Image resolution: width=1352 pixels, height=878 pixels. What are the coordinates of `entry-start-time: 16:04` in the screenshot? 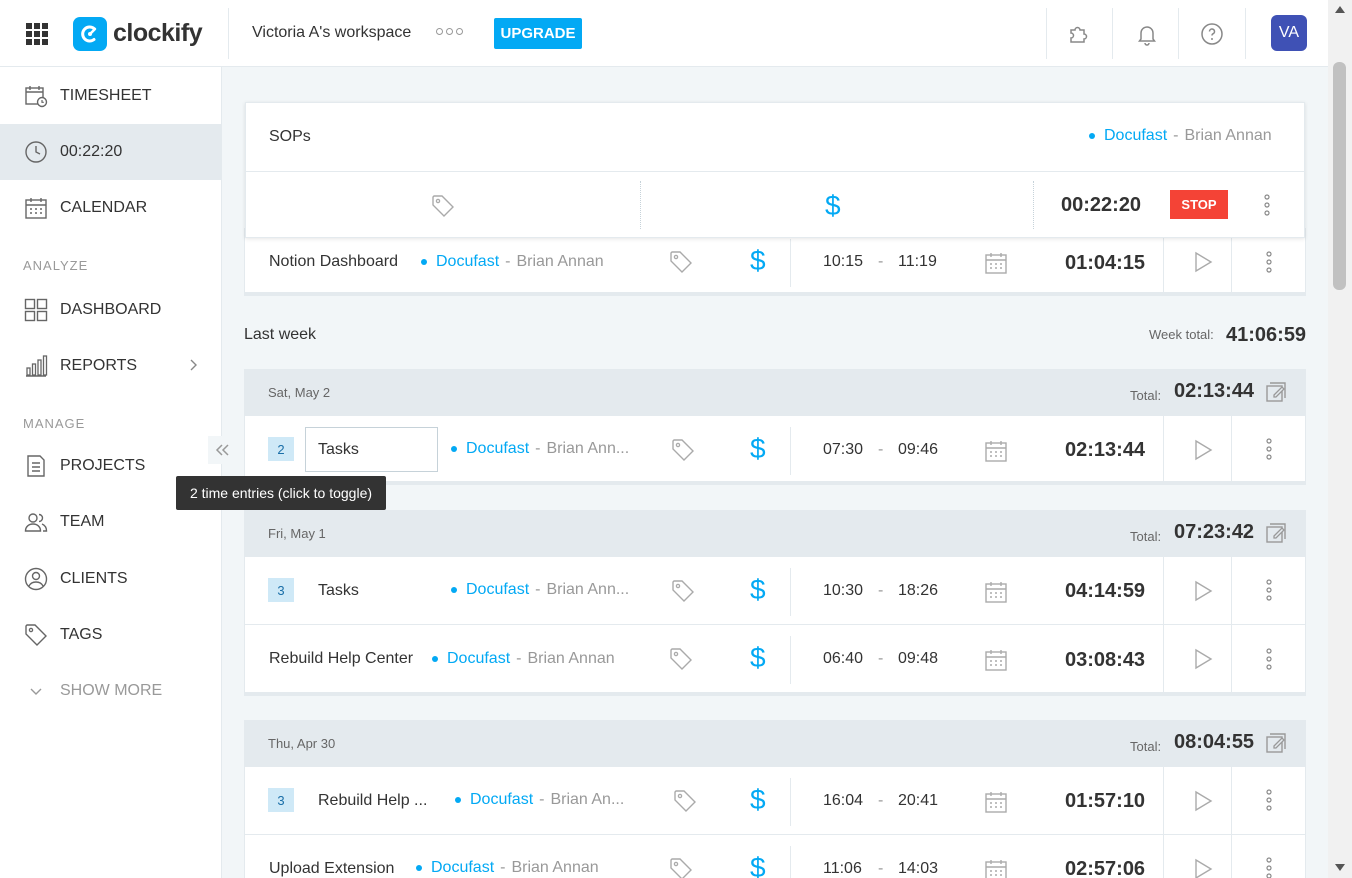 It's located at (843, 801).